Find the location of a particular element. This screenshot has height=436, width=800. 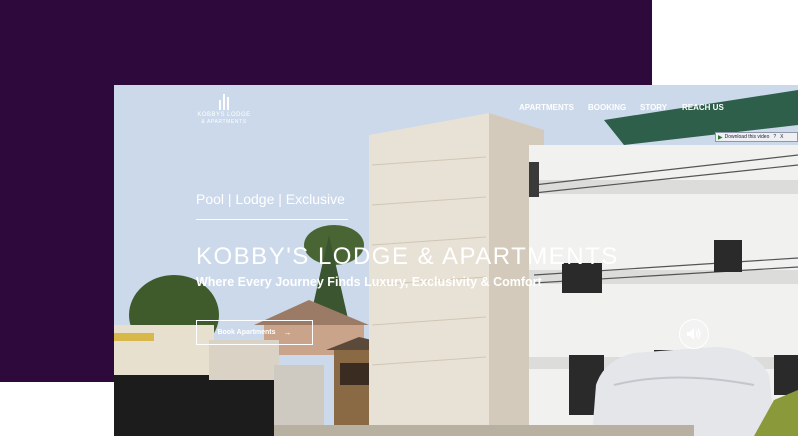

nav-link-reach-us: REACH US is located at coordinates (707, 107).